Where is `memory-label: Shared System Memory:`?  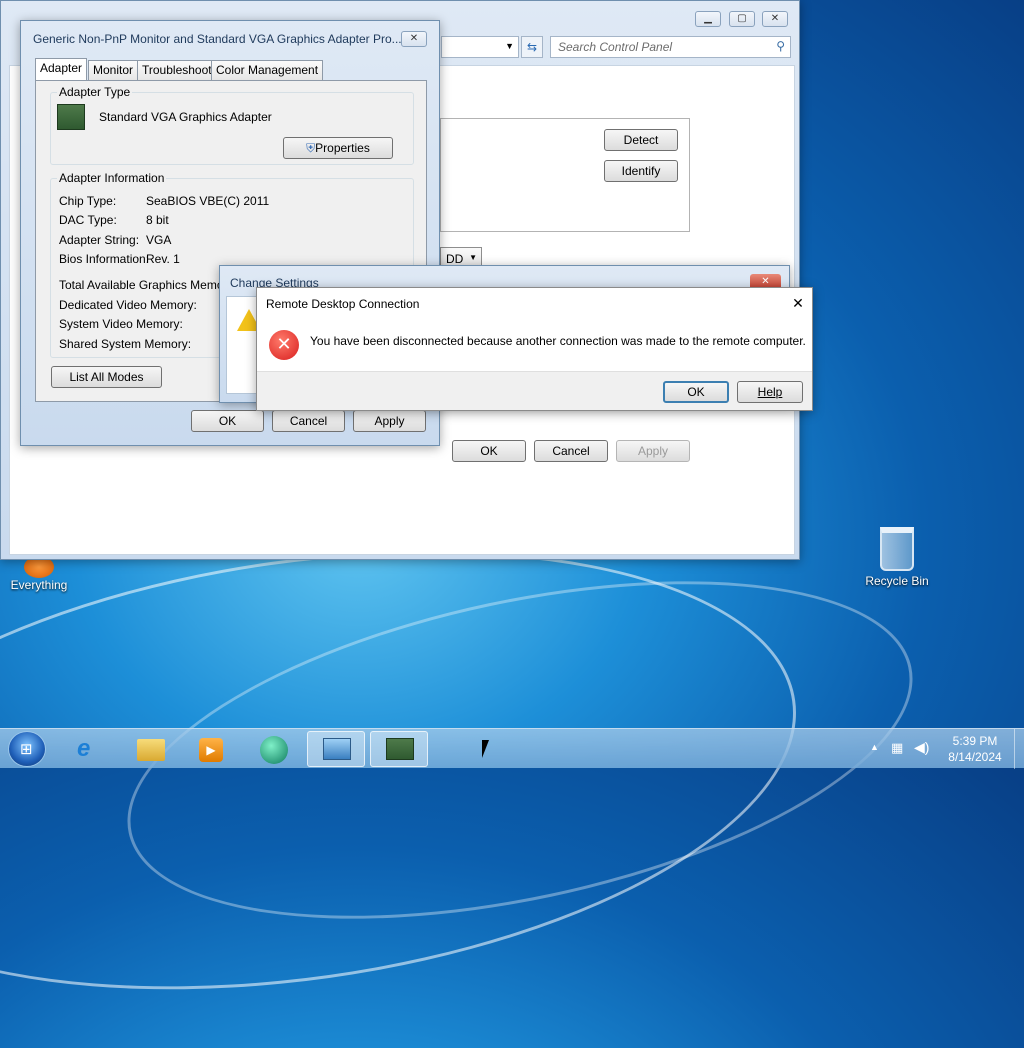 memory-label: Shared System Memory: is located at coordinates (125, 344).